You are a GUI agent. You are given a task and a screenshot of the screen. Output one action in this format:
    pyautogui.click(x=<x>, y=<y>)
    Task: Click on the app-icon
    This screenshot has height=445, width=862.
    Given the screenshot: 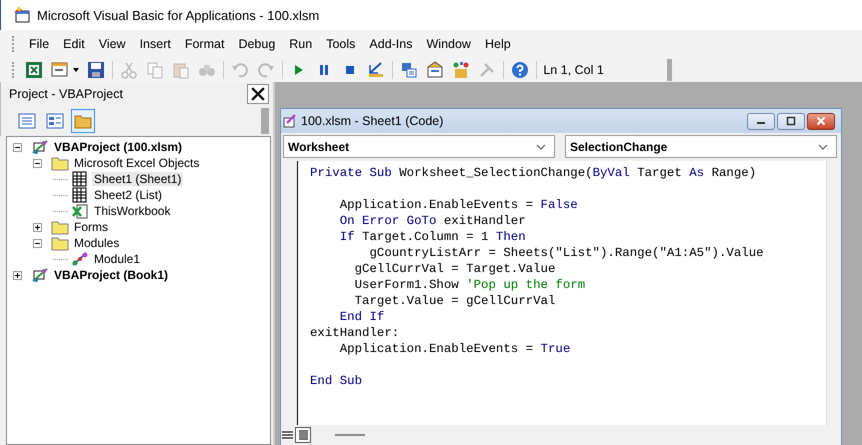 What is the action you would take?
    pyautogui.click(x=22, y=15)
    